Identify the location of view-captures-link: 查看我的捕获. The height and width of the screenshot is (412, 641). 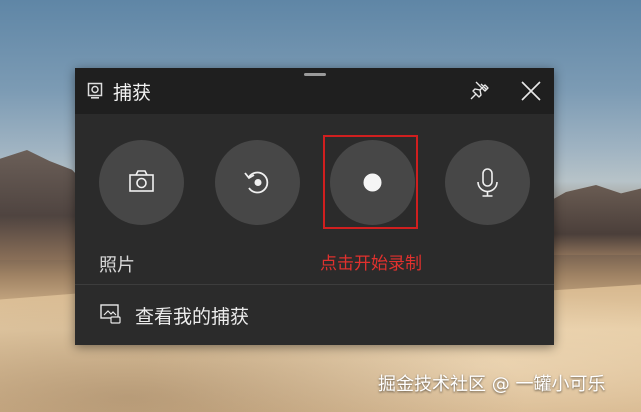
(314, 315).